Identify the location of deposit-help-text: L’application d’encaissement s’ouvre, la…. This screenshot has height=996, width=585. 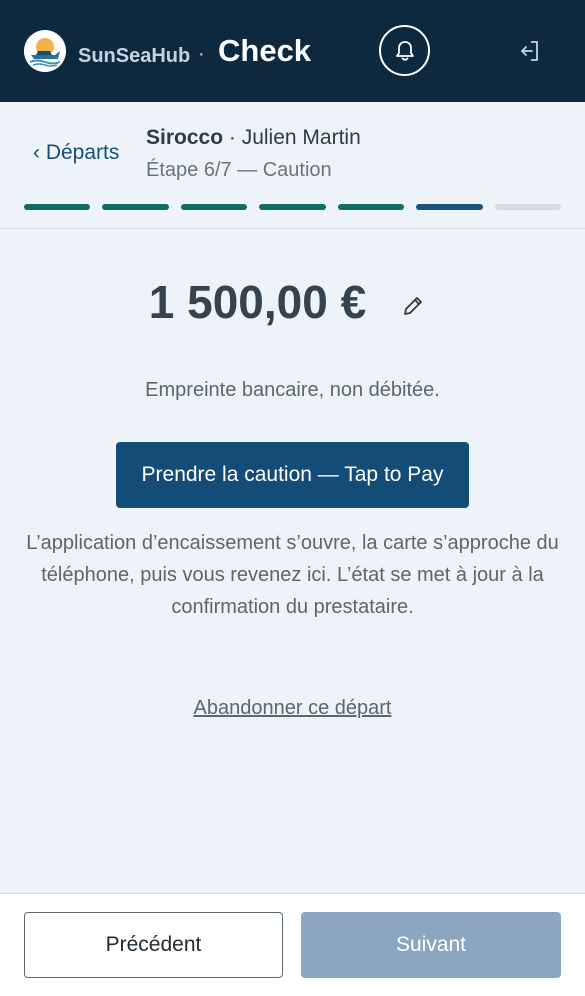
(292, 575).